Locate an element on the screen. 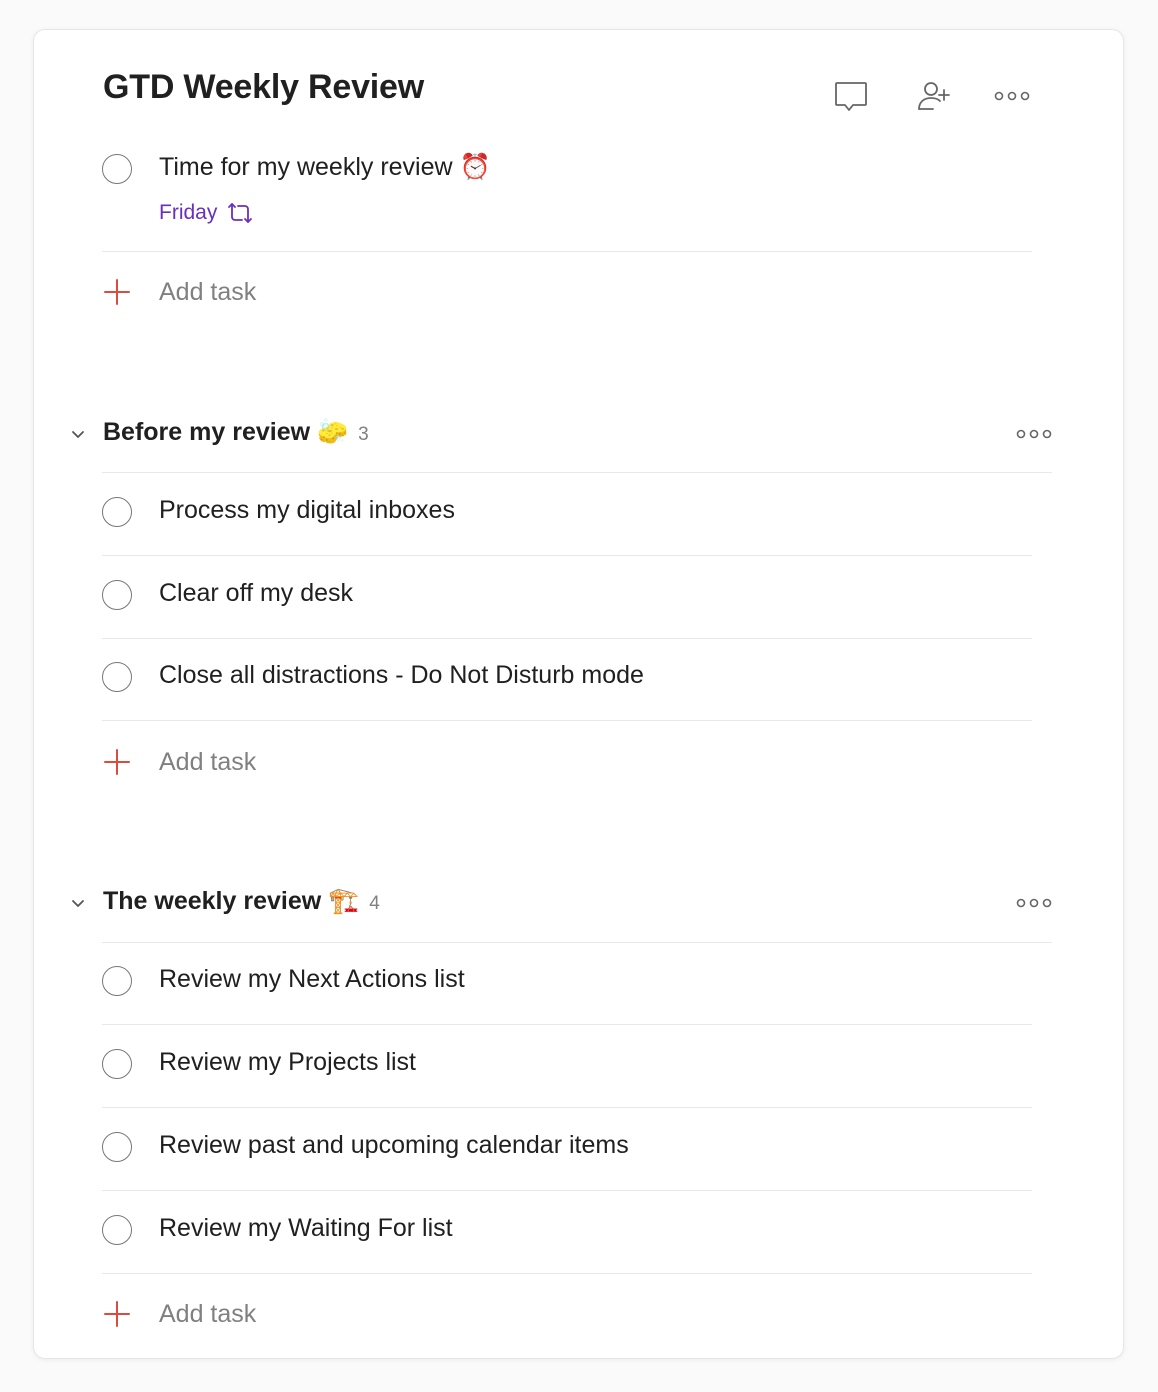 The height and width of the screenshot is (1392, 1158). task-content: Review my Waiting For list is located at coordinates (306, 1228).